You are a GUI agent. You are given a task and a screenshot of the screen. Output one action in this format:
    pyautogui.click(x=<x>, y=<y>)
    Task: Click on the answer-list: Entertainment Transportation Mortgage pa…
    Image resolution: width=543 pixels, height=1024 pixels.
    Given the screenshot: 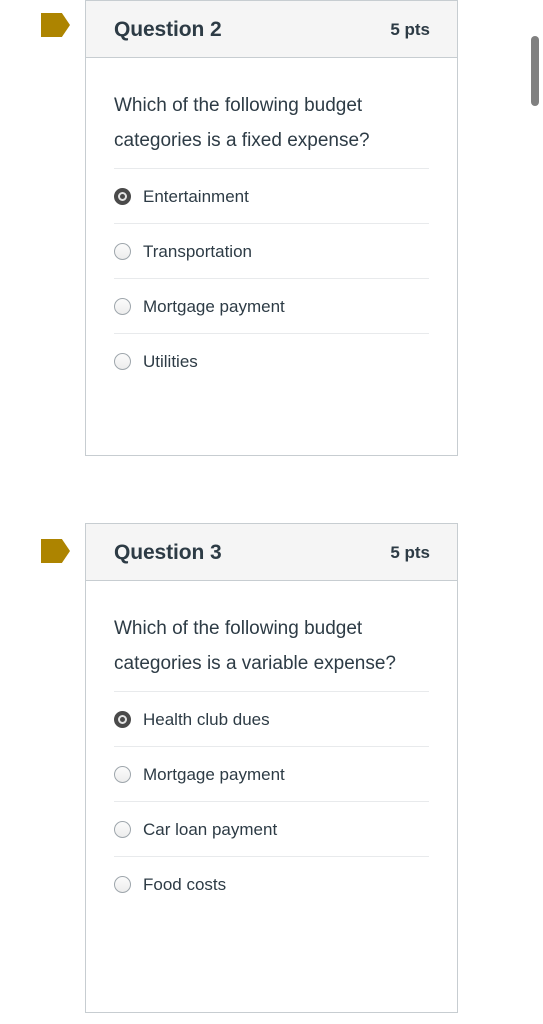 What is the action you would take?
    pyautogui.click(x=271, y=278)
    